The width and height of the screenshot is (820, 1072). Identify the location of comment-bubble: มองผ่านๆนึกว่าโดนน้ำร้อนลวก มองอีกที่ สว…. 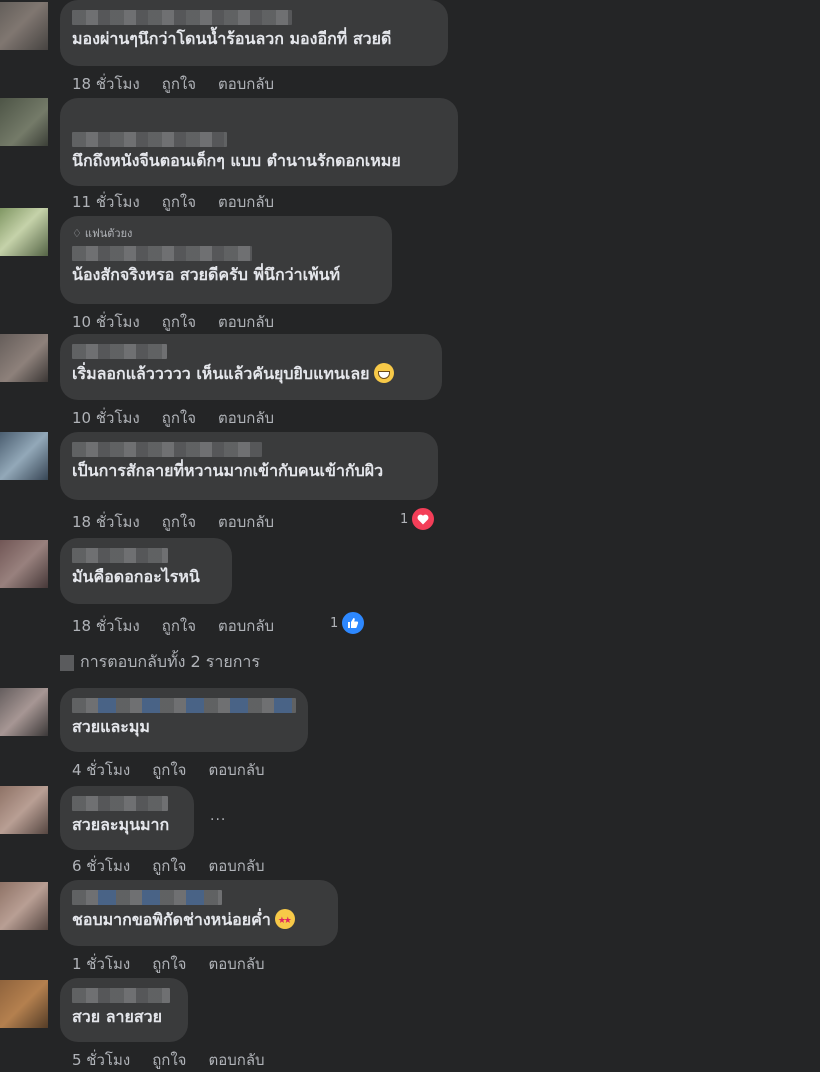
(254, 33).